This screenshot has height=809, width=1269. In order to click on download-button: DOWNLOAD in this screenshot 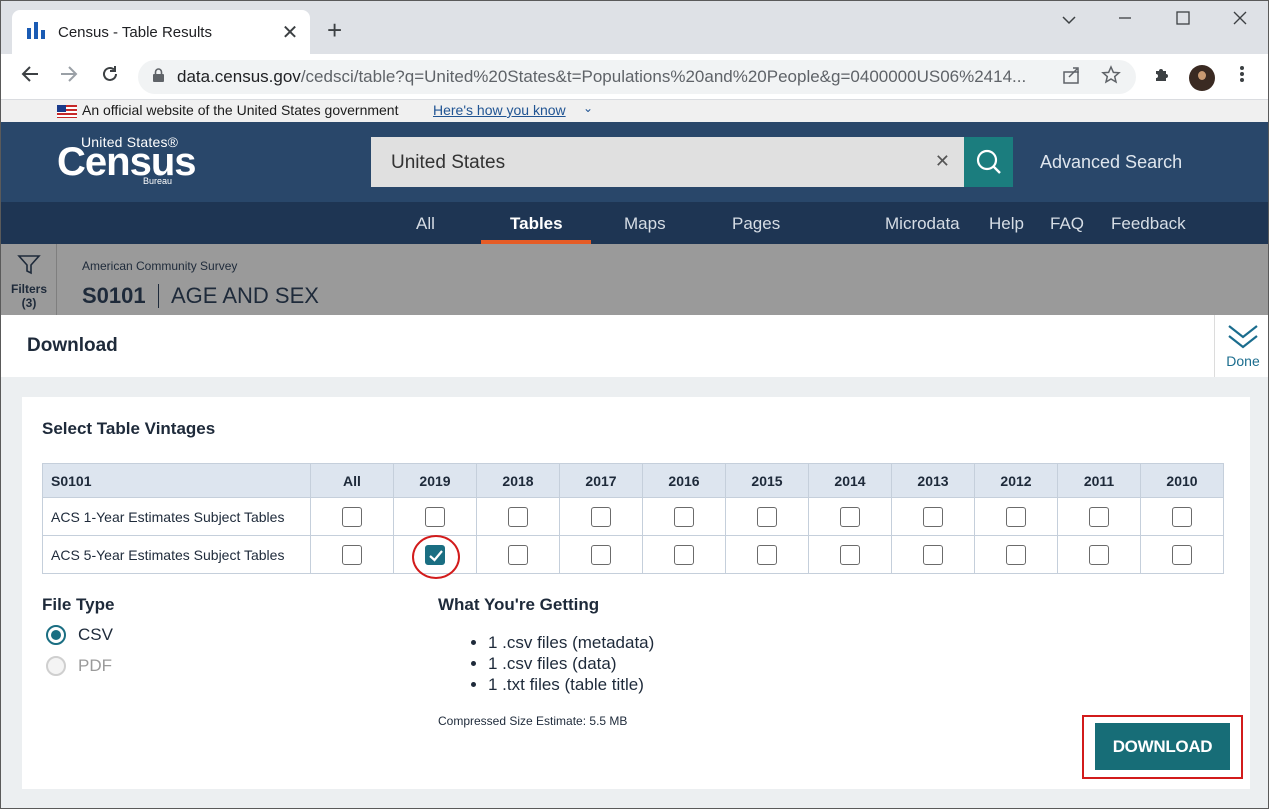, I will do `click(1162, 746)`.